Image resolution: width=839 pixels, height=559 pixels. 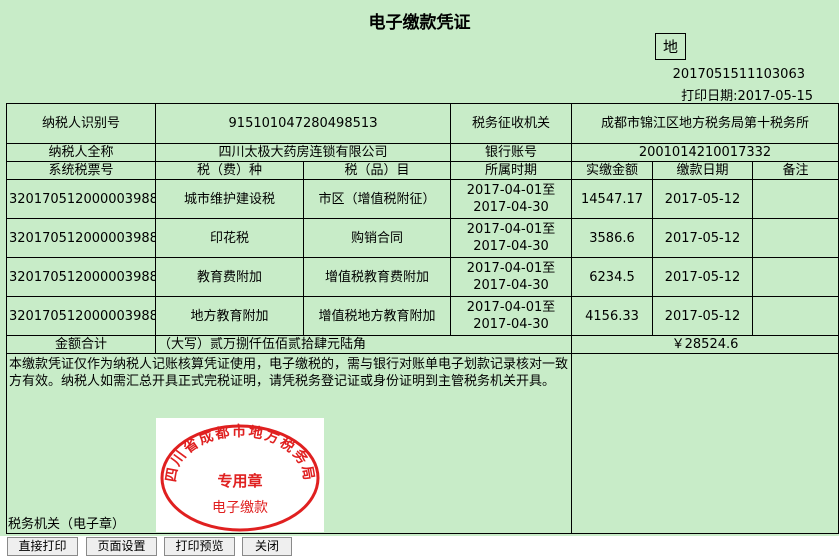 What do you see at coordinates (419, 23) in the screenshot?
I see `page-title: 电子缴款凭证` at bounding box center [419, 23].